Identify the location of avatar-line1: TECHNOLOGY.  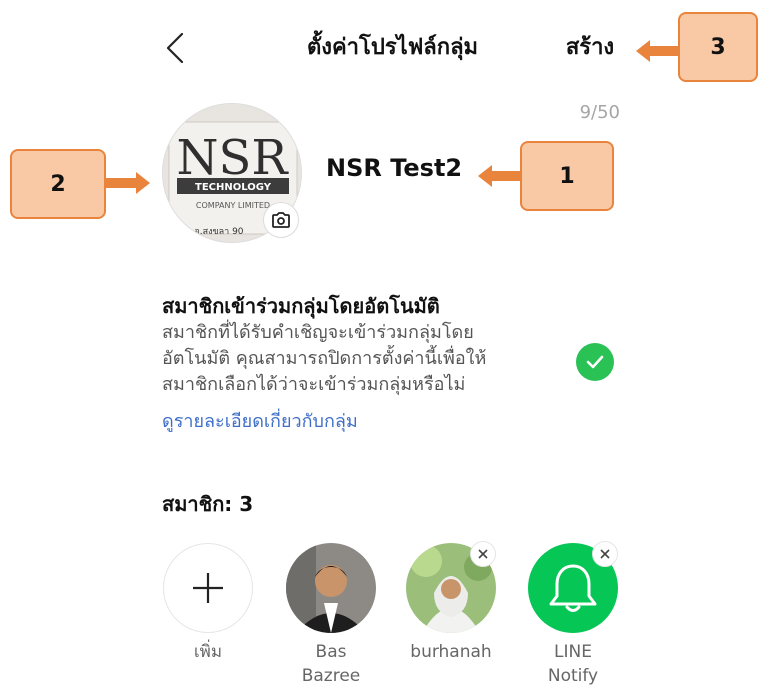
(233, 187).